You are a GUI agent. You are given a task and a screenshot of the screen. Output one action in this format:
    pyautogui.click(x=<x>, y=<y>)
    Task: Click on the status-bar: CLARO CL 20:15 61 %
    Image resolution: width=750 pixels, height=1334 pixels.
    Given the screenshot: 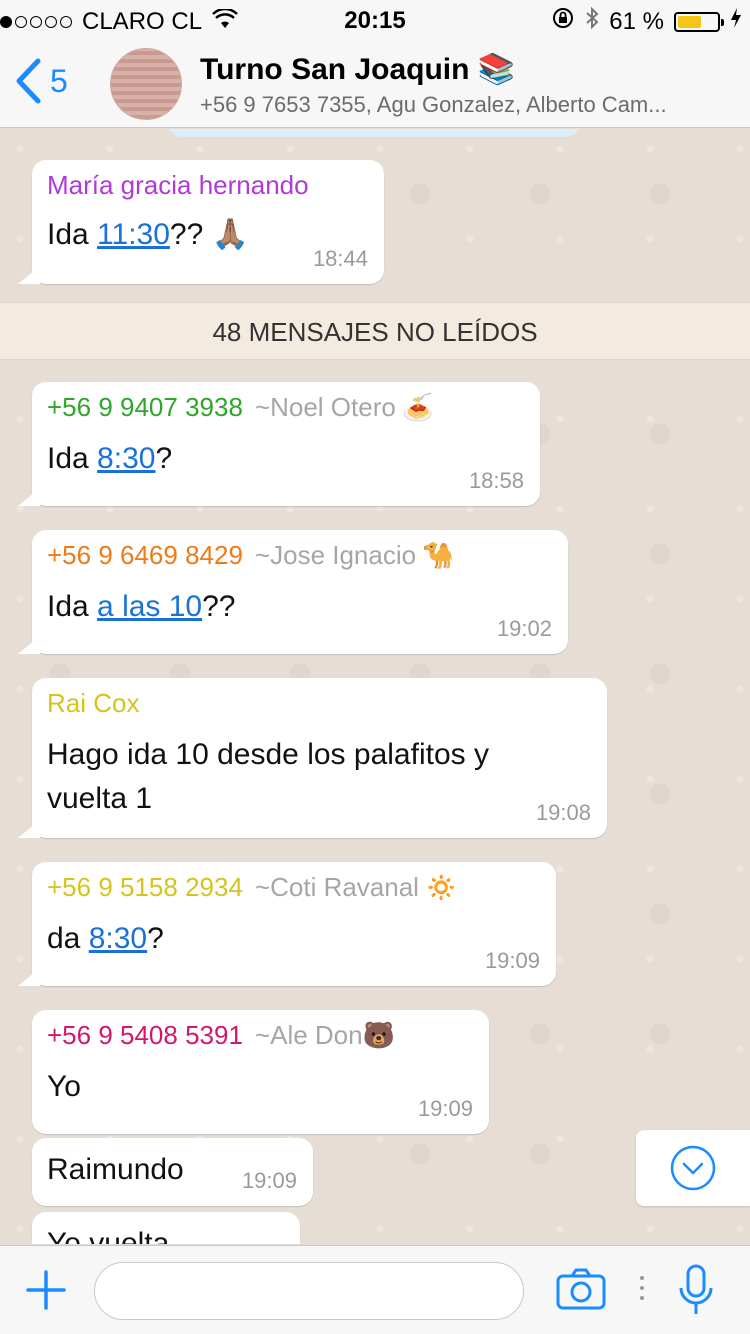 What is the action you would take?
    pyautogui.click(x=375, y=20)
    